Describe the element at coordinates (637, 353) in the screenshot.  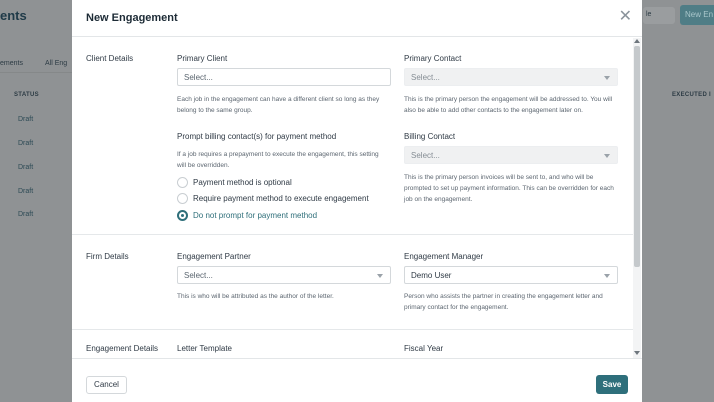
I see `scroll-down-arrow-icon` at that location.